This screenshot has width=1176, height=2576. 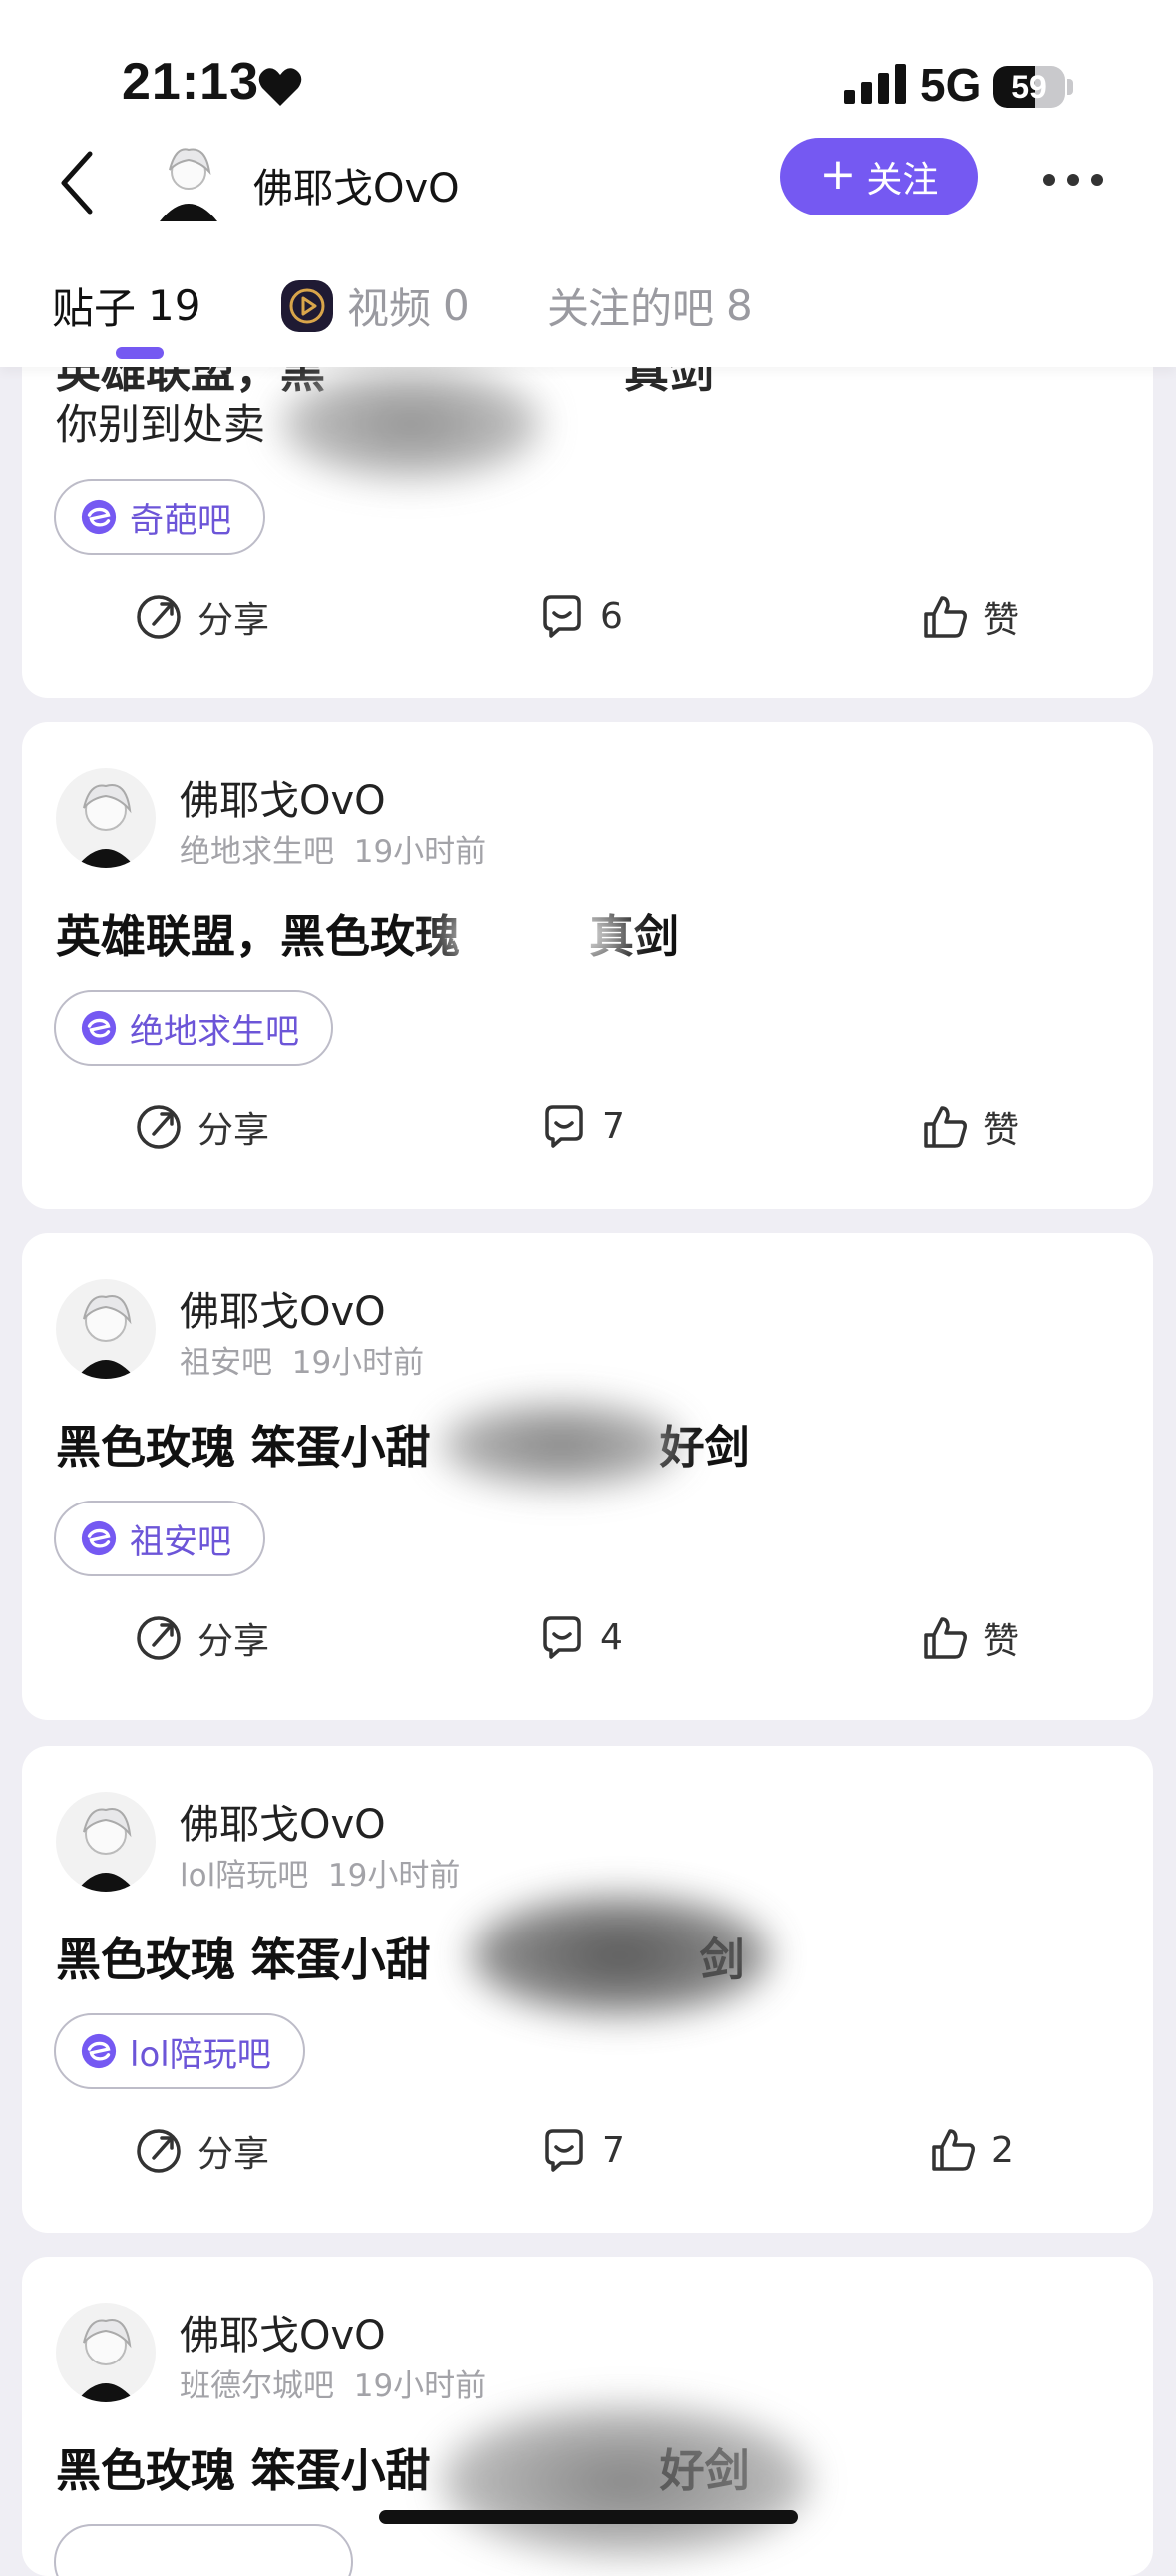 What do you see at coordinates (903, 180) in the screenshot?
I see `follow-label: 关注` at bounding box center [903, 180].